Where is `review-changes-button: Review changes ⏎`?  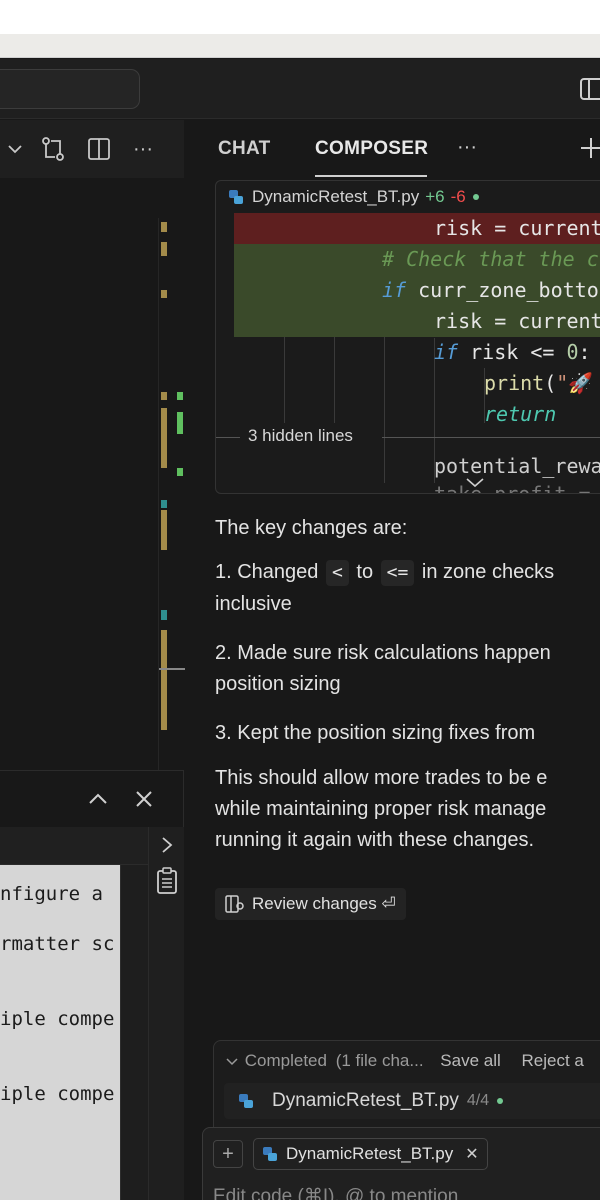
review-changes-button: Review changes ⏎ is located at coordinates (310, 904).